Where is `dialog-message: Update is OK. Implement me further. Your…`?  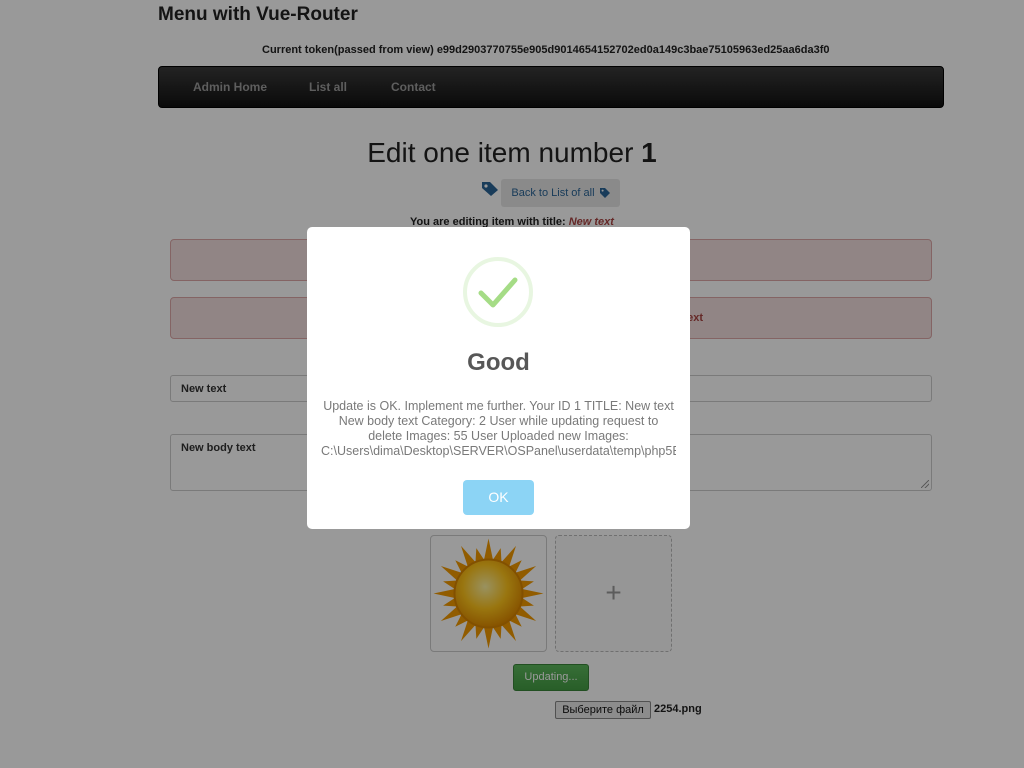
dialog-message: Update is OK. Implement me further. Your… is located at coordinates (498, 428).